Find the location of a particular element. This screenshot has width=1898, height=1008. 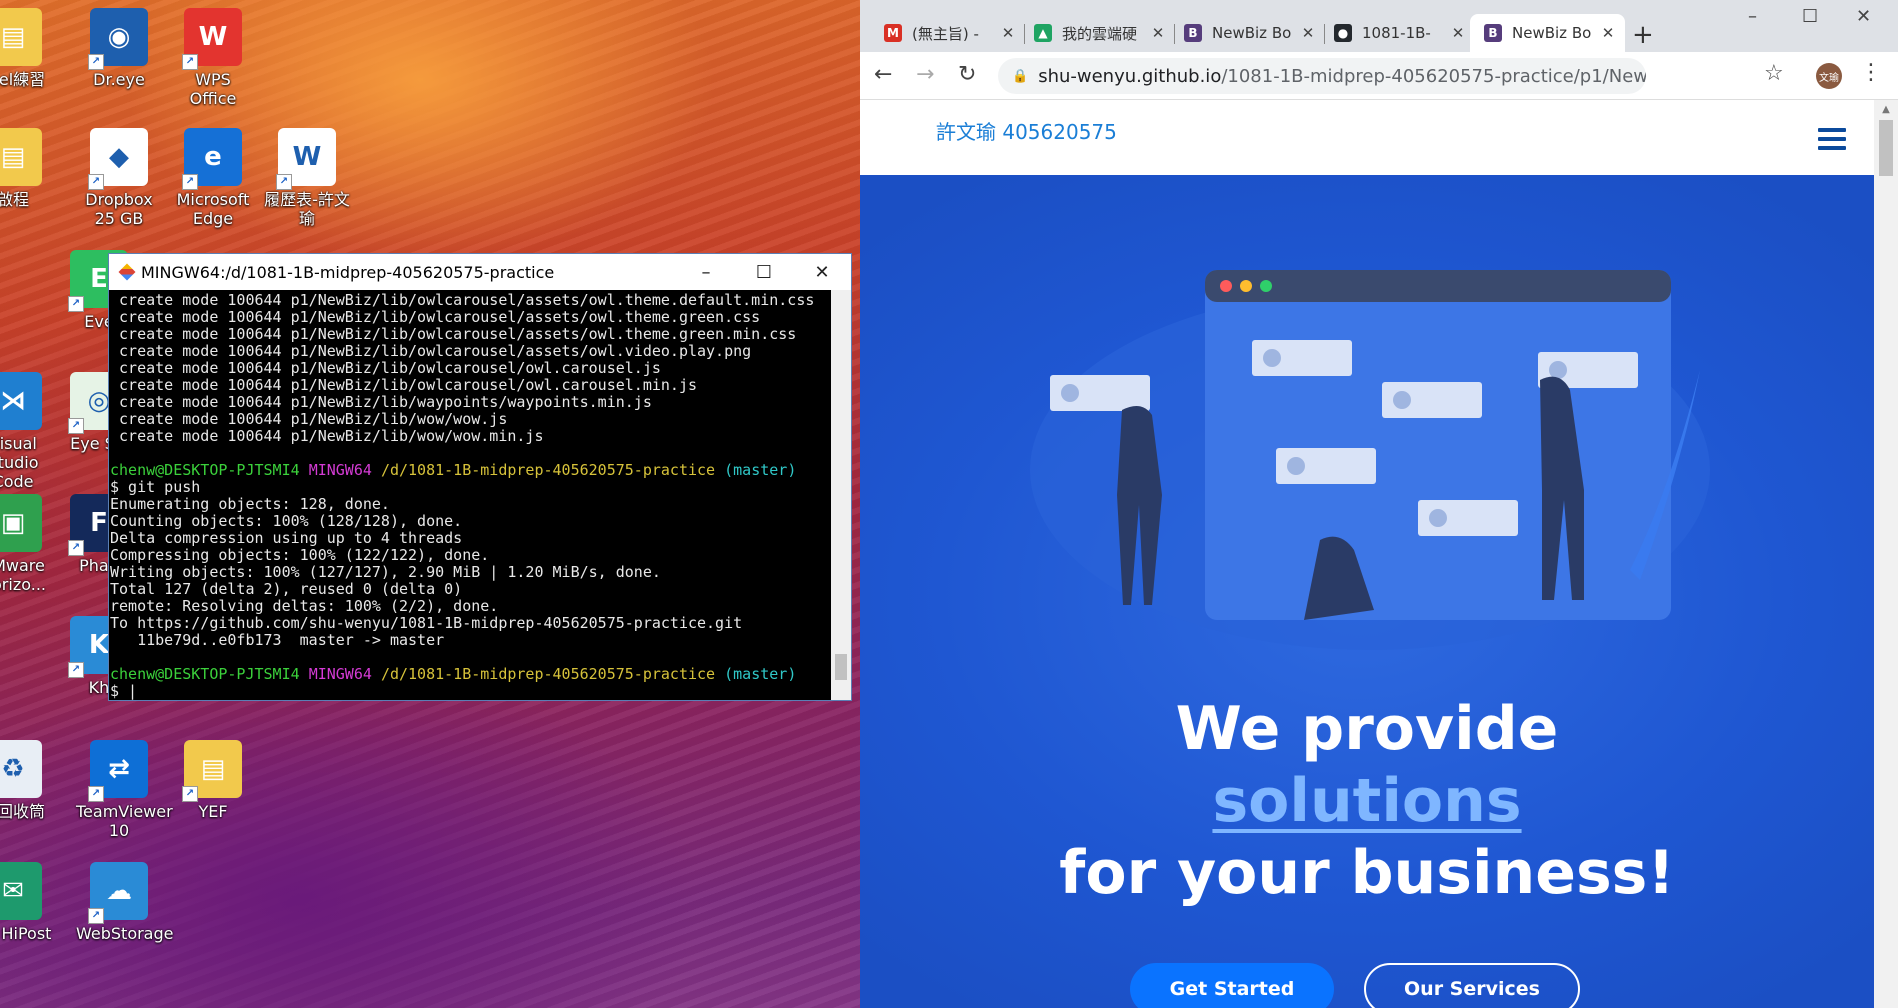

terminal-line: Enumerating objects: 128, done. is located at coordinates (250, 504).